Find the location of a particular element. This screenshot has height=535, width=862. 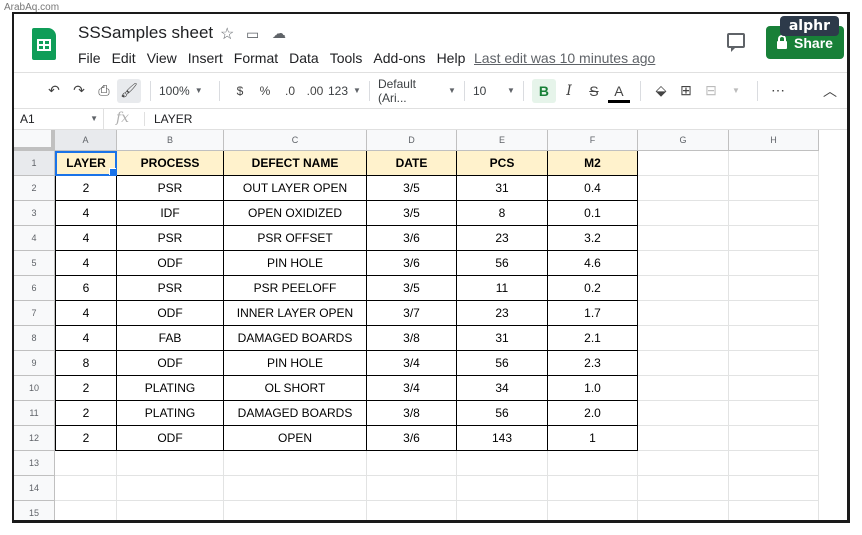

zoom-select: 100% ▼ is located at coordinates (185, 91).